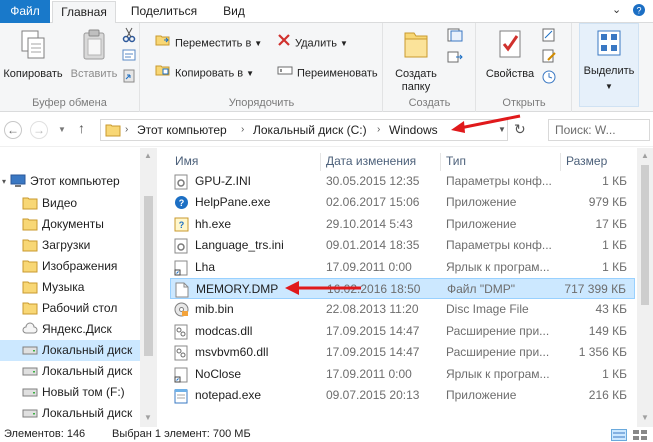 This screenshot has height=442, width=653. What do you see at coordinates (70, 329) in the screenshot?
I see `nav-item: Яндекс.Диск` at bounding box center [70, 329].